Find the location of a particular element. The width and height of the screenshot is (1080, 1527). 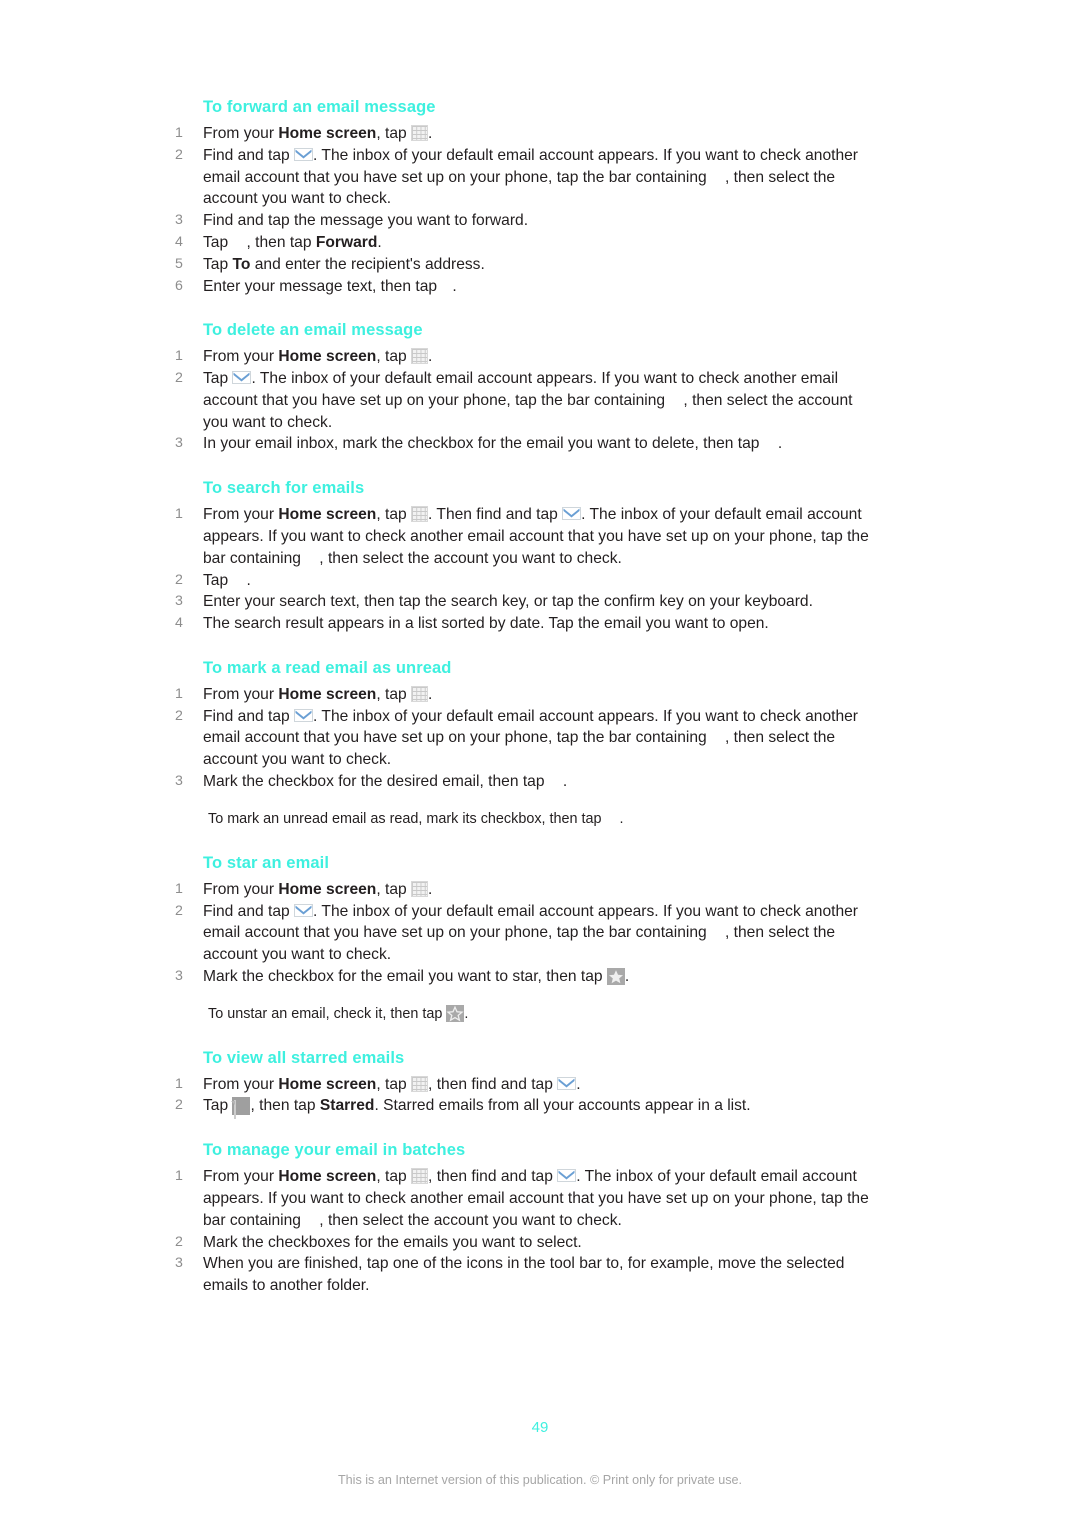

blank-glyph-sm-icon is located at coordinates (446, 287).